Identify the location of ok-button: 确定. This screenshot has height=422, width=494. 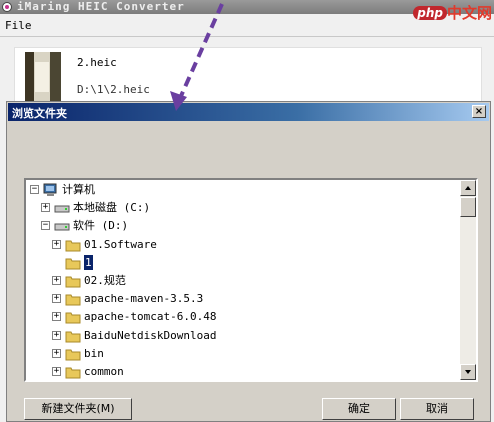
(359, 409).